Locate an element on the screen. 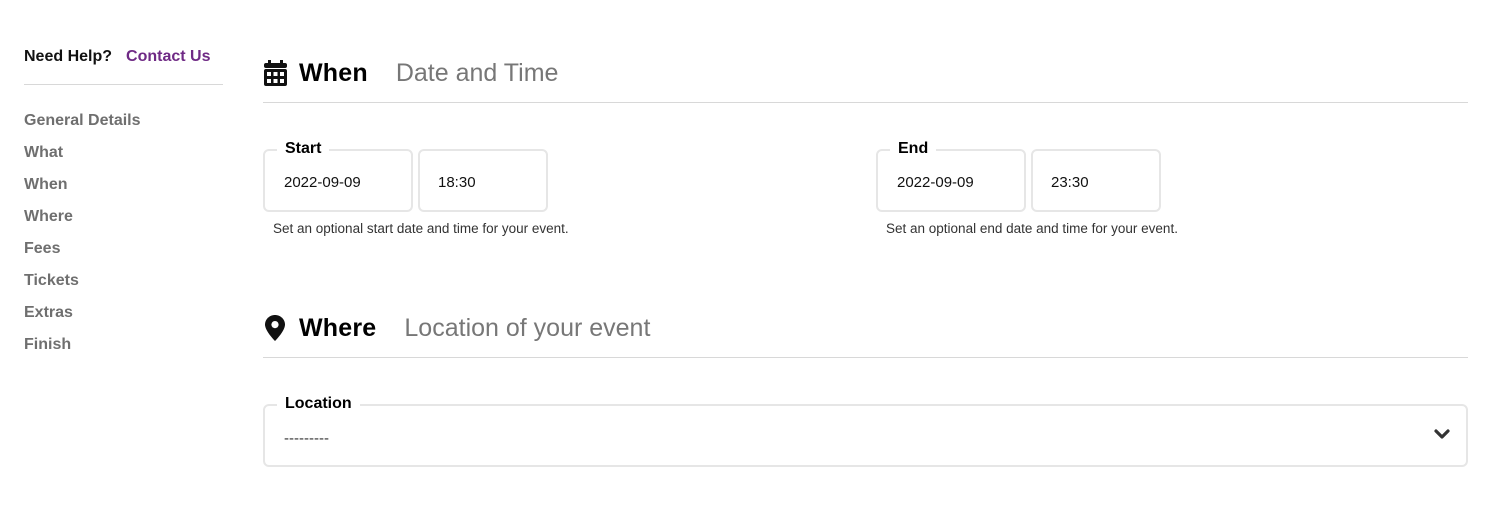 This screenshot has height=519, width=1501. sidebar-item-general-details: General Details is located at coordinates (123, 126).